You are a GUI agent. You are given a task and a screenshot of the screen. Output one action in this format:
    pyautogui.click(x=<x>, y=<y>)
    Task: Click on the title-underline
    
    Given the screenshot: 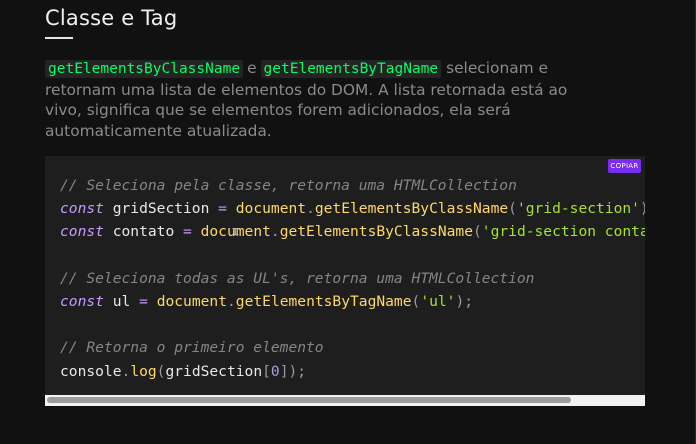 What is the action you would take?
    pyautogui.click(x=59, y=38)
    